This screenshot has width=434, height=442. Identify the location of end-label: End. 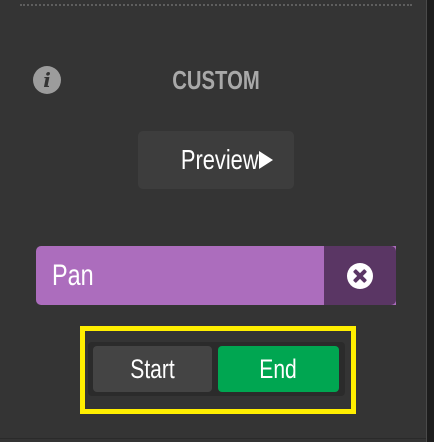
(278, 368).